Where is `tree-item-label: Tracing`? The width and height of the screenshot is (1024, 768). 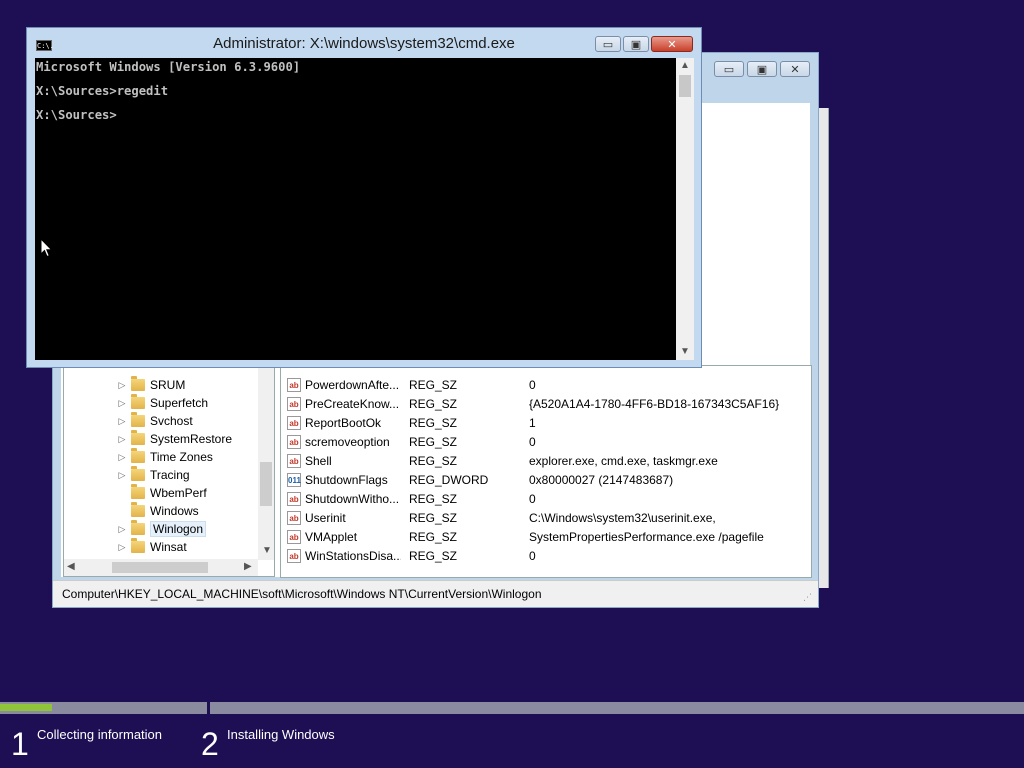
tree-item-label: Tracing is located at coordinates (170, 475).